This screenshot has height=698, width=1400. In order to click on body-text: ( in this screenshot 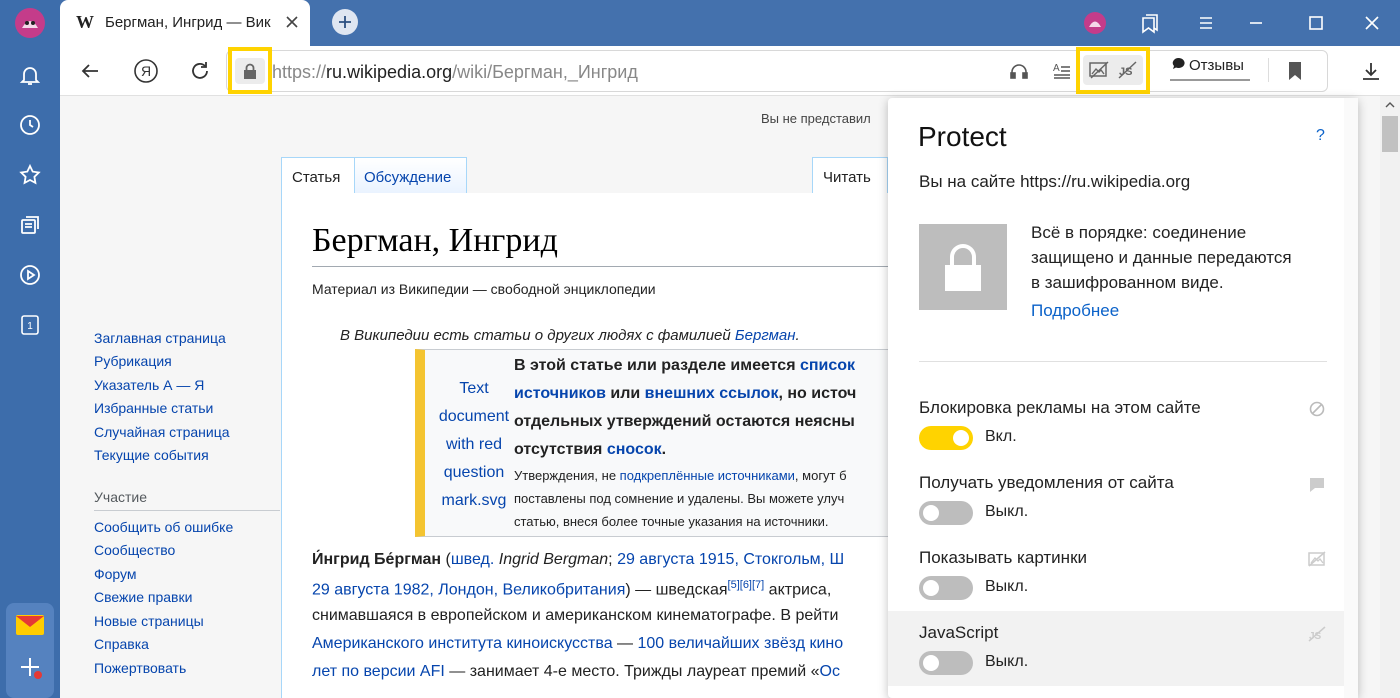, I will do `click(446, 559)`.